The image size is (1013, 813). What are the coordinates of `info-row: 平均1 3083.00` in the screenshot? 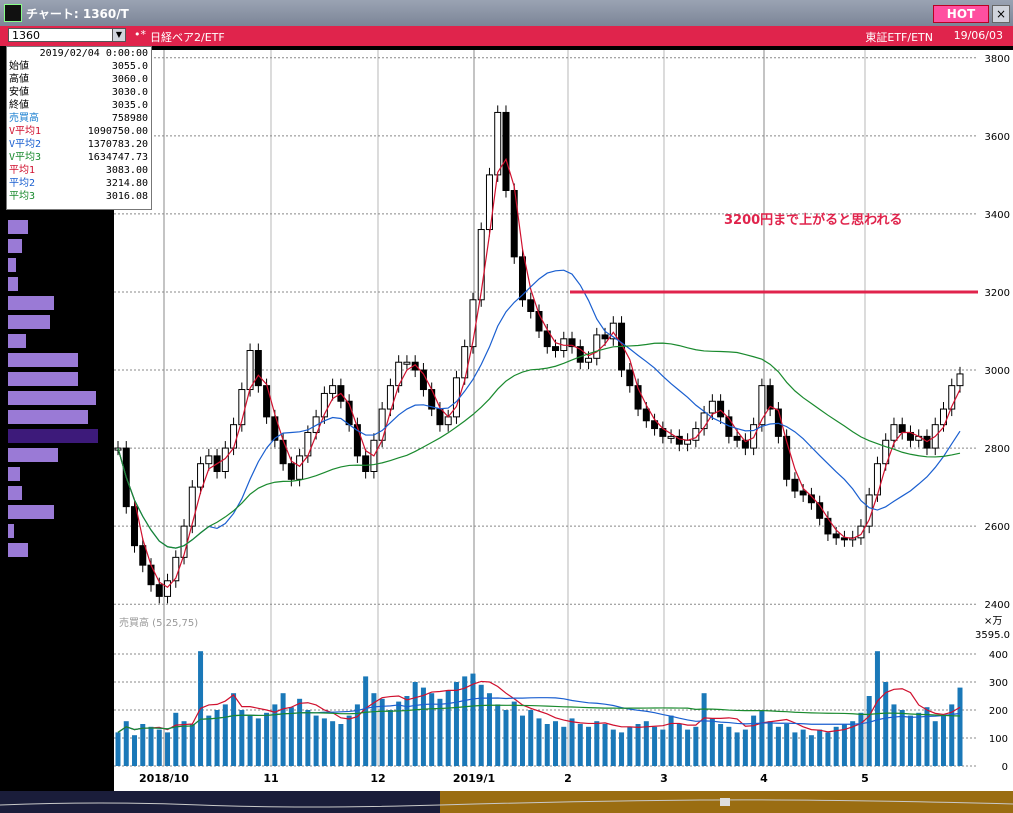 It's located at (79, 170).